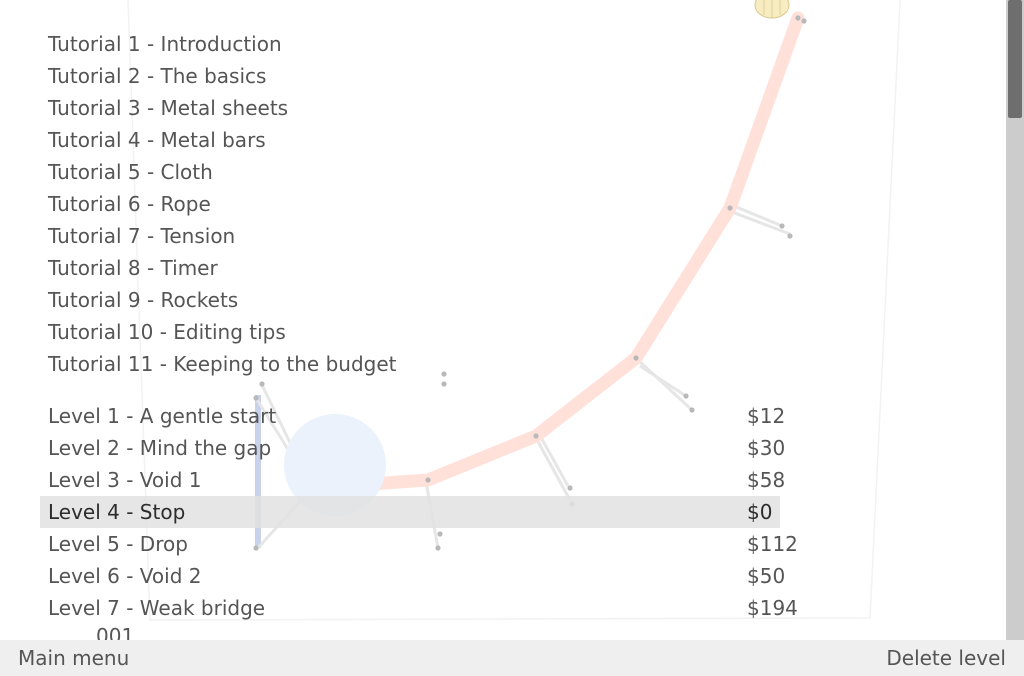  What do you see at coordinates (160, 448) in the screenshot?
I see `level-label: Level 2 - Mind the gap` at bounding box center [160, 448].